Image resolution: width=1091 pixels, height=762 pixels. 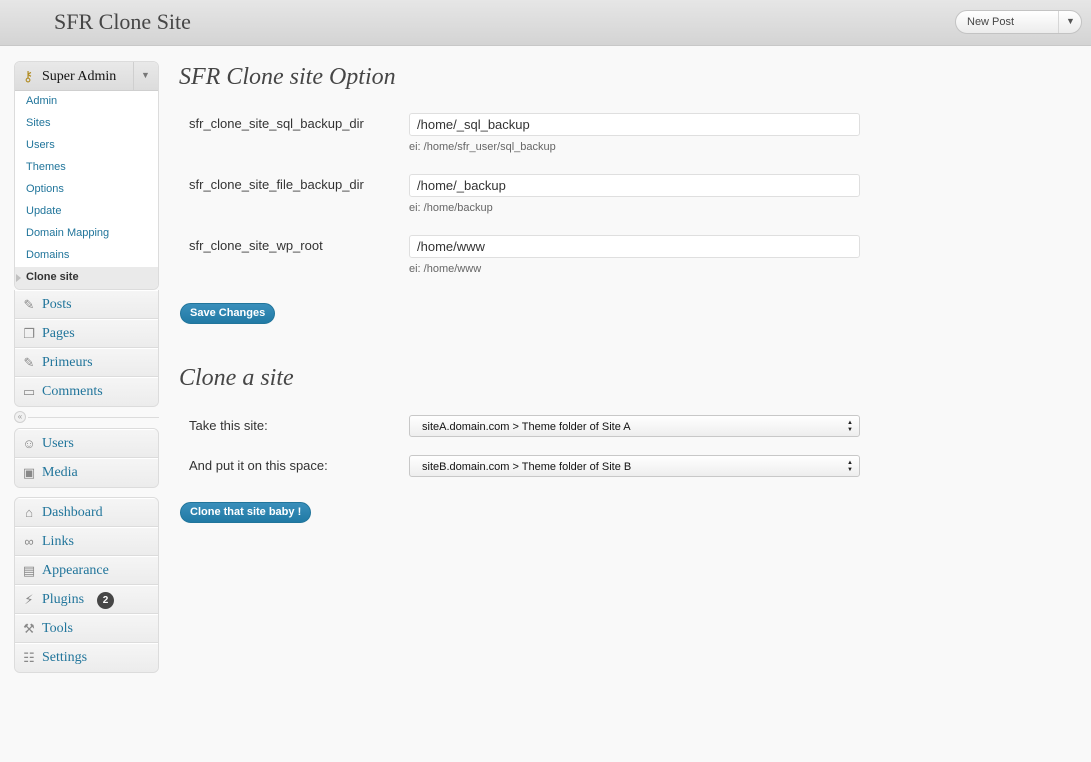 What do you see at coordinates (29, 333) in the screenshot?
I see `pages-icon: ❐` at bounding box center [29, 333].